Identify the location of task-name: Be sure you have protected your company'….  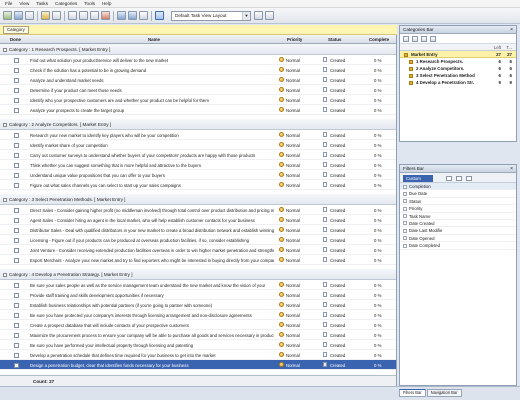
(152, 315).